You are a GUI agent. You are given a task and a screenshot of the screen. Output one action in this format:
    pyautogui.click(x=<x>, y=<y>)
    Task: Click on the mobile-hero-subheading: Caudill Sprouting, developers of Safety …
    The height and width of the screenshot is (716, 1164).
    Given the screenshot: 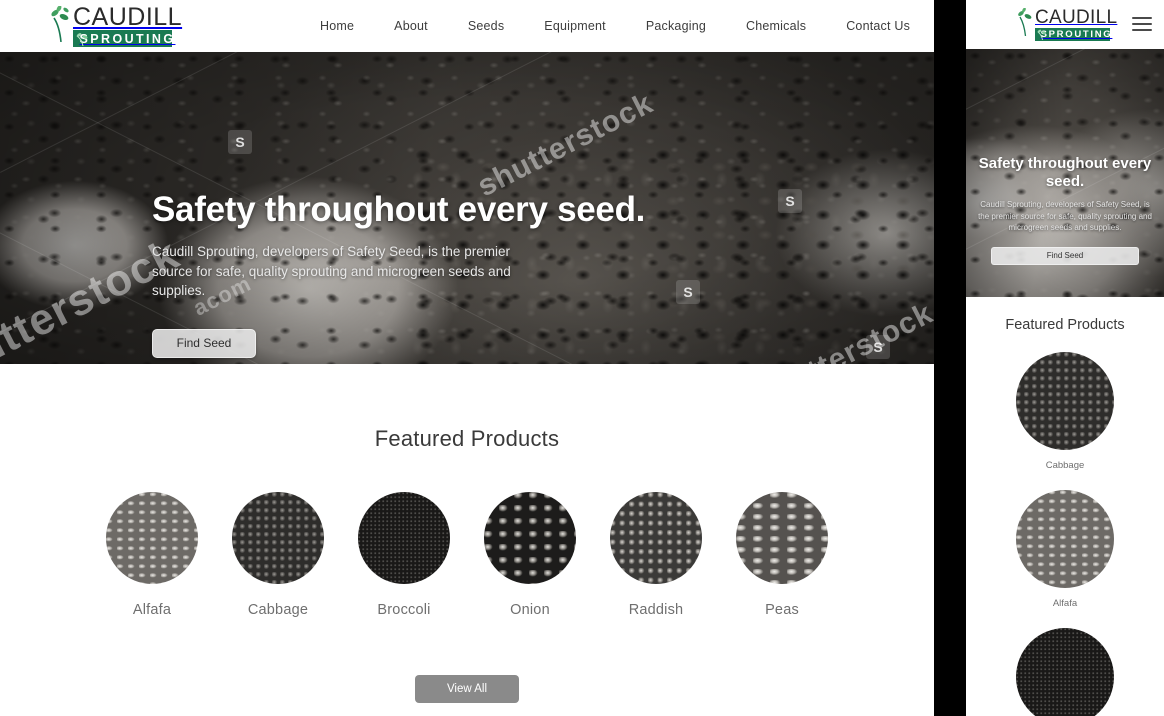 What is the action you would take?
    pyautogui.click(x=1065, y=216)
    